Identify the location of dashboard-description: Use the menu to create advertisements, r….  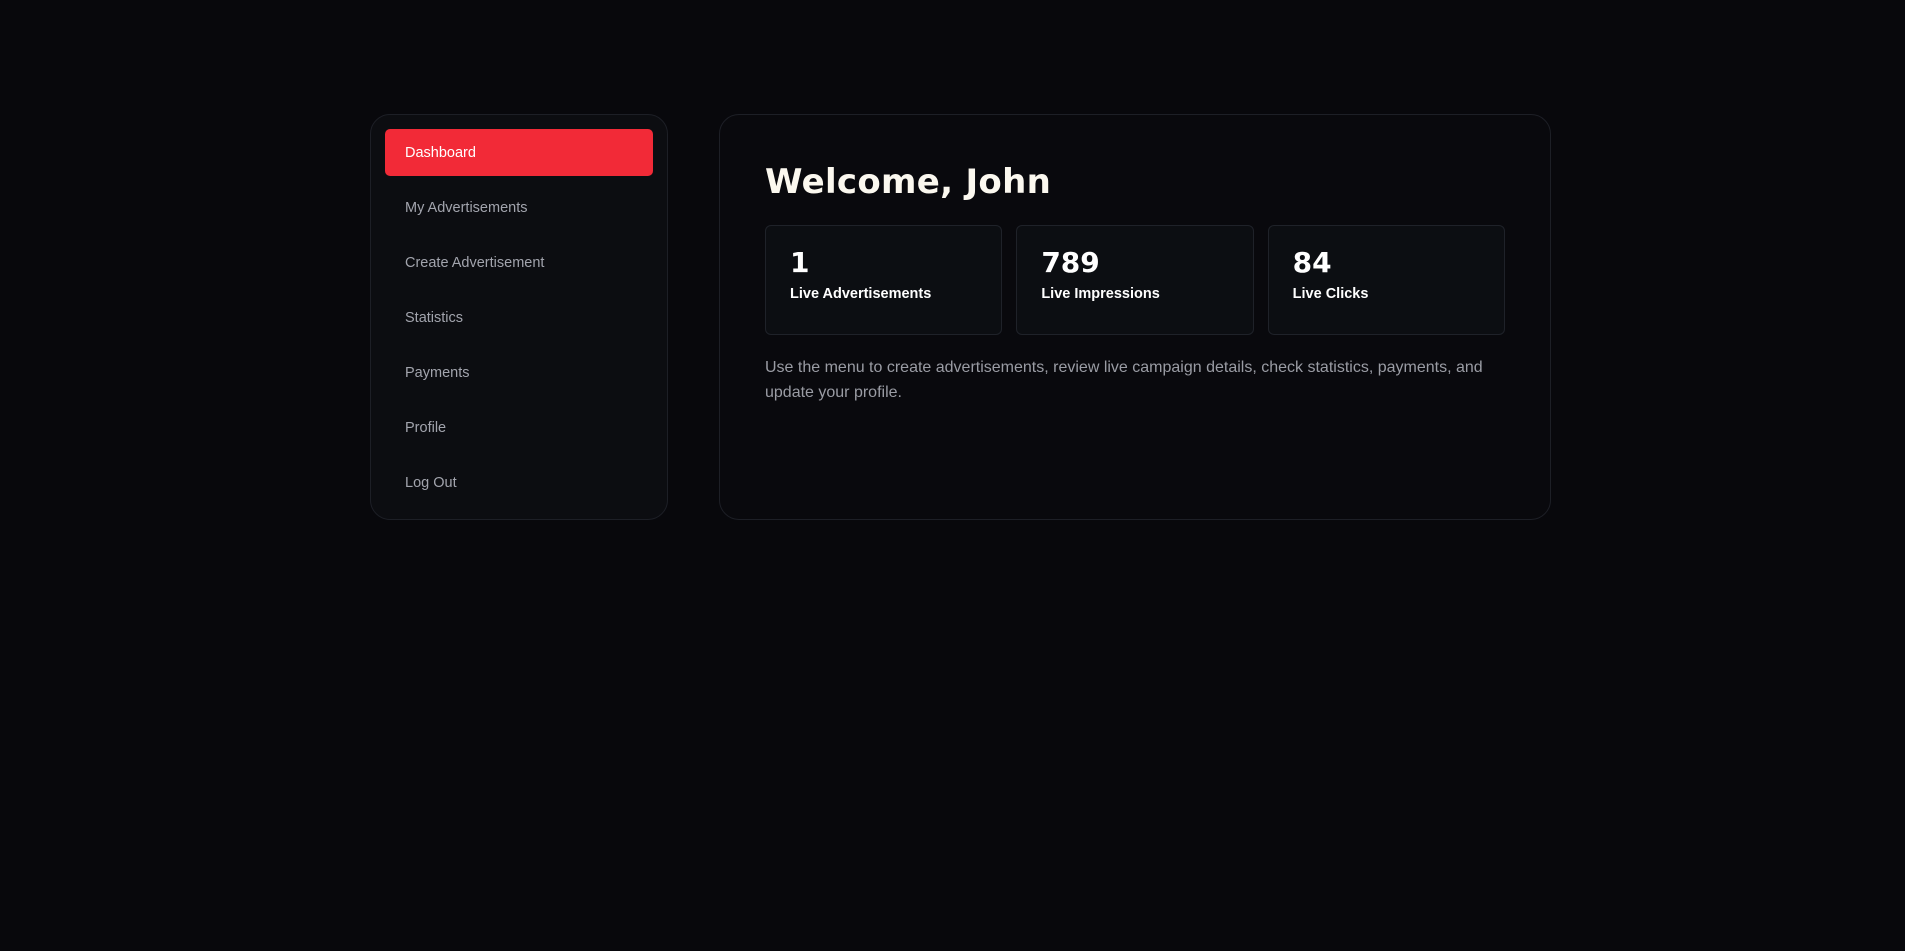
(1124, 380).